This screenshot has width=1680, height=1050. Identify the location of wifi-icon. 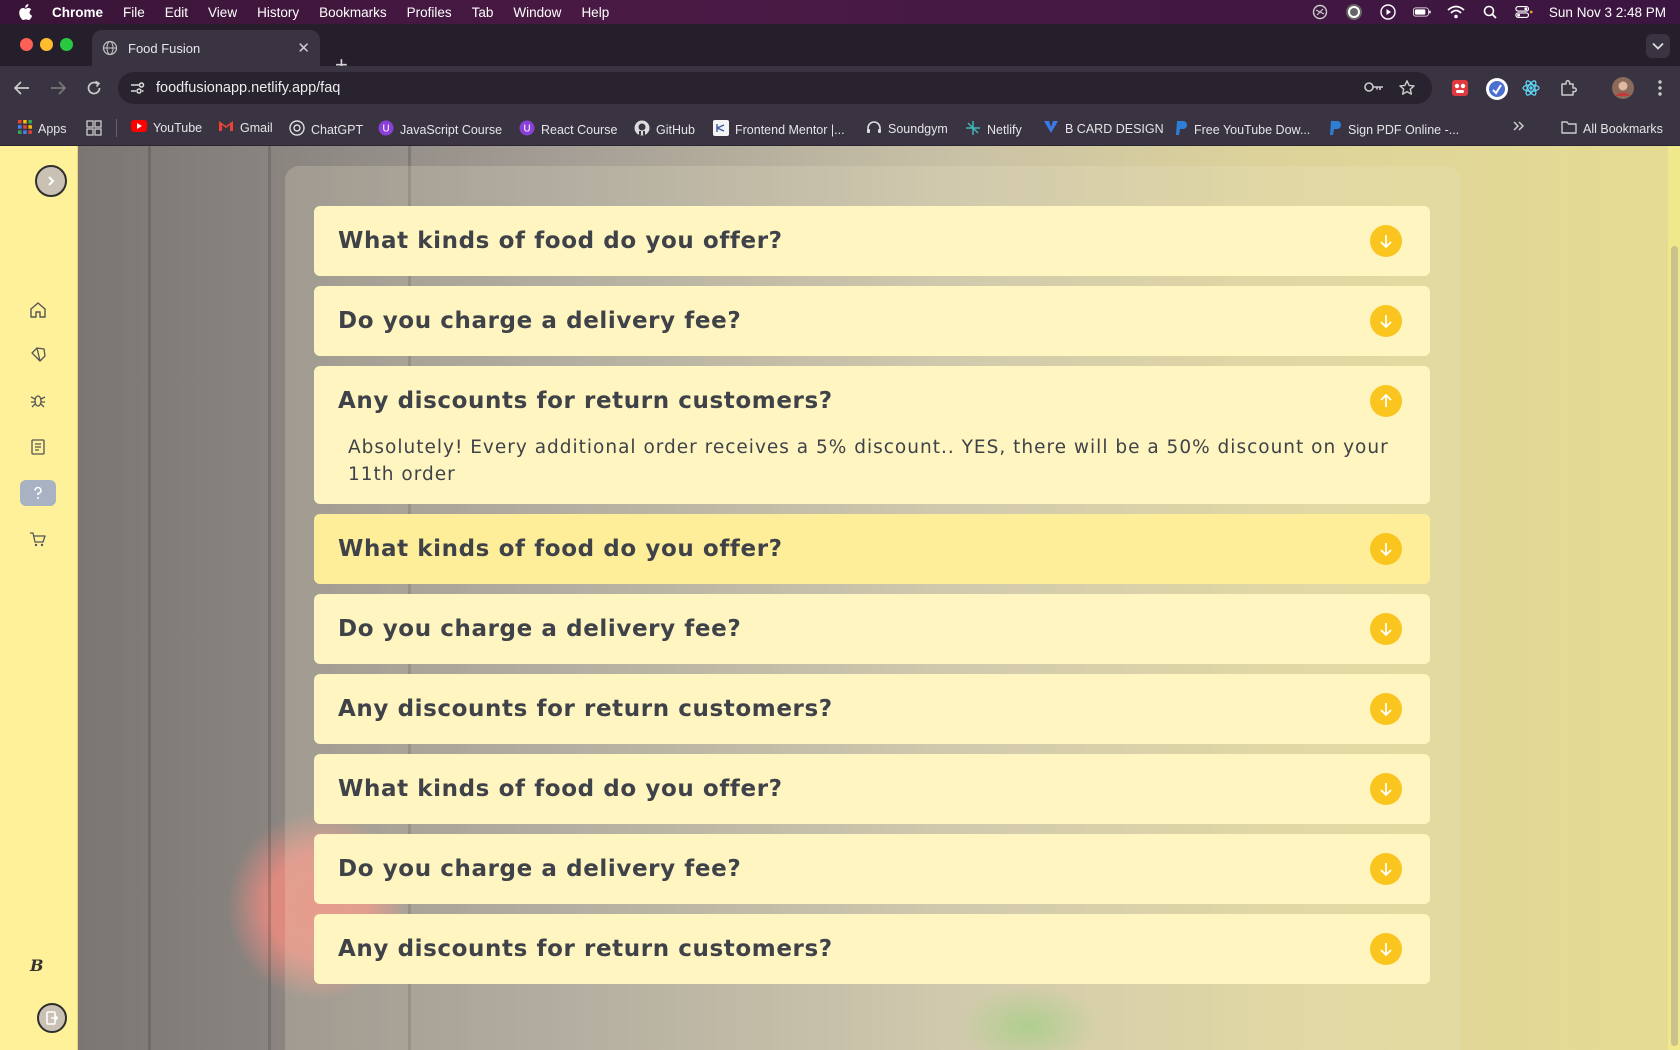
(1456, 12).